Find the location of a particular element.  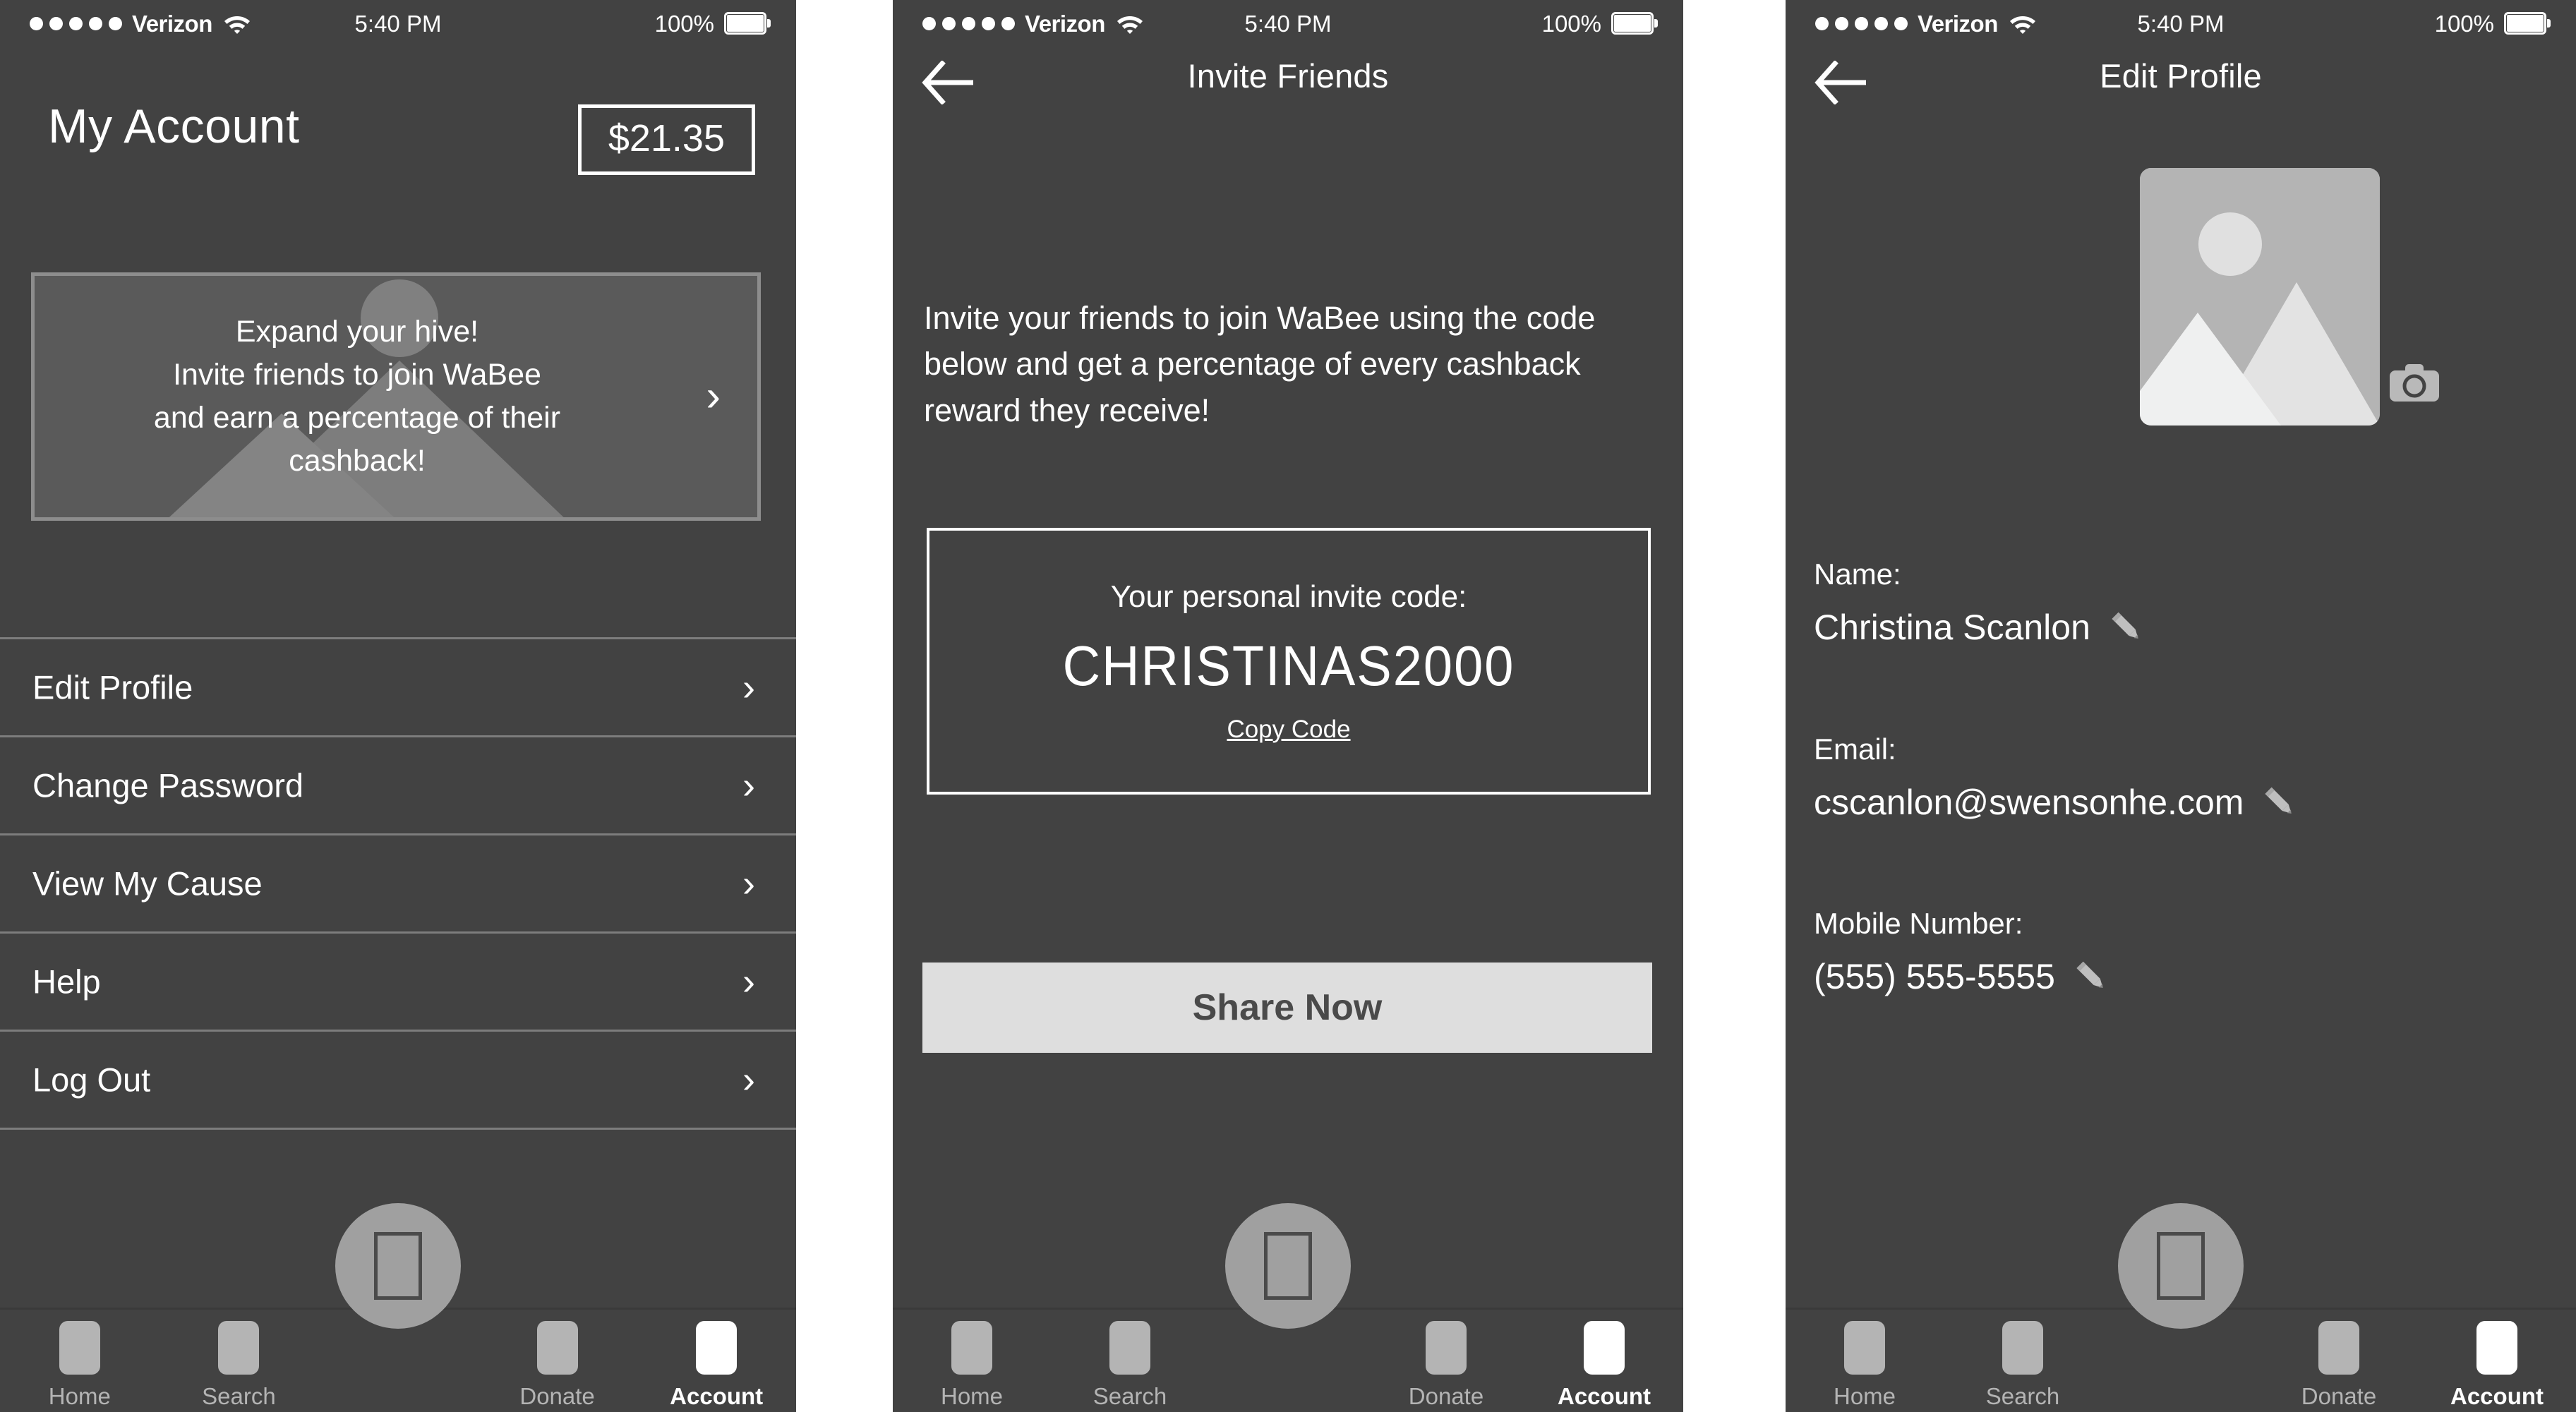

field-mobile-number: Mobile Number: (555) 555-5555 is located at coordinates (2184, 952).